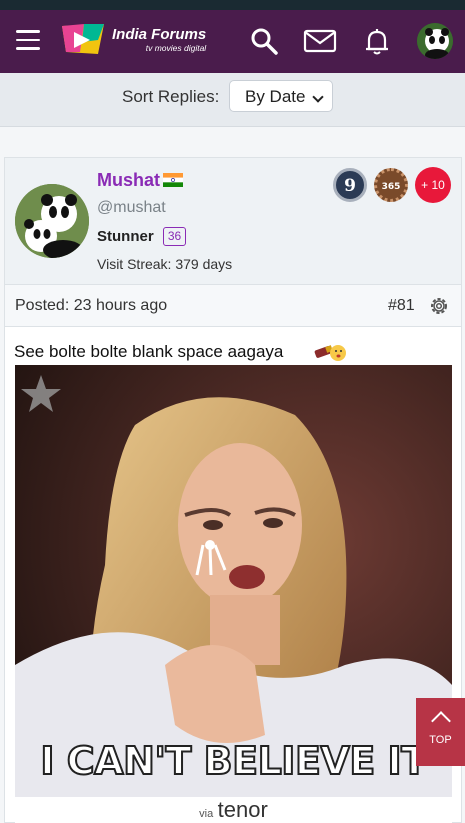 The height and width of the screenshot is (823, 465). What do you see at coordinates (401, 306) in the screenshot?
I see `post-number: #81` at bounding box center [401, 306].